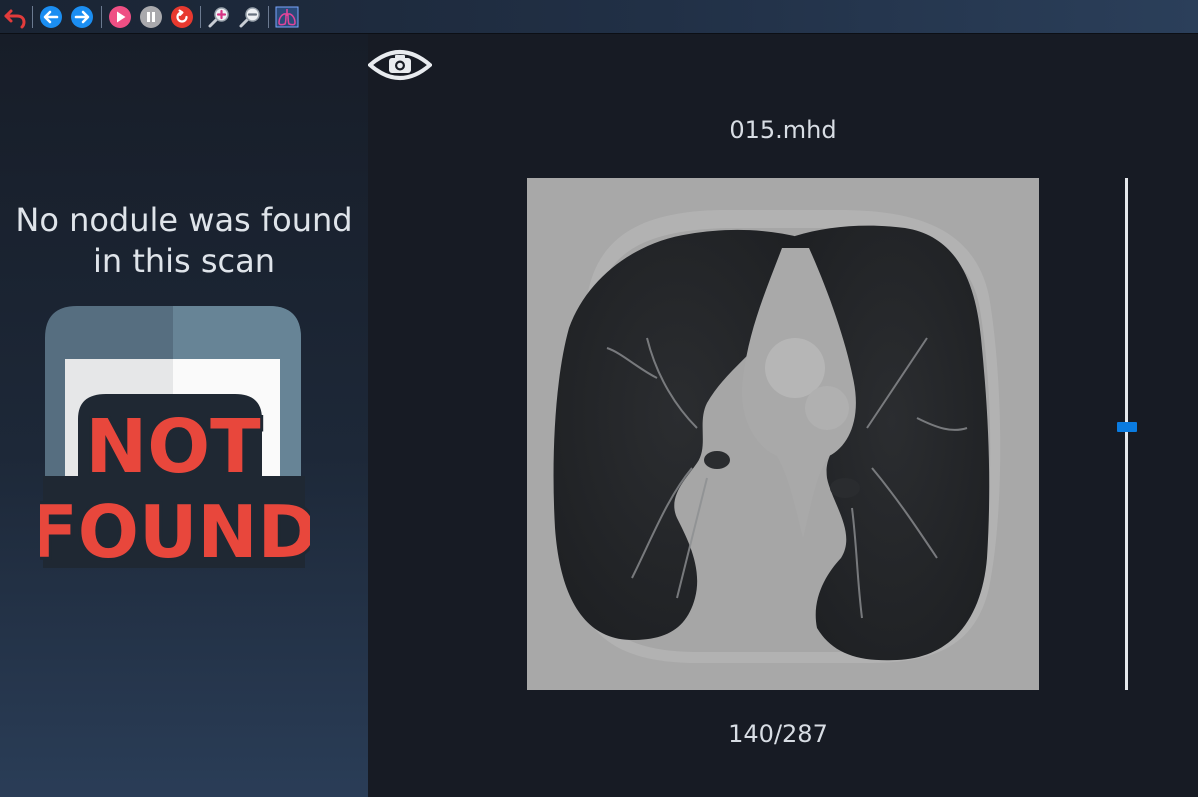 Image resolution: width=1198 pixels, height=797 pixels. What do you see at coordinates (184, 240) in the screenshot?
I see `no-nodule-message: No nodule was found in this scan` at bounding box center [184, 240].